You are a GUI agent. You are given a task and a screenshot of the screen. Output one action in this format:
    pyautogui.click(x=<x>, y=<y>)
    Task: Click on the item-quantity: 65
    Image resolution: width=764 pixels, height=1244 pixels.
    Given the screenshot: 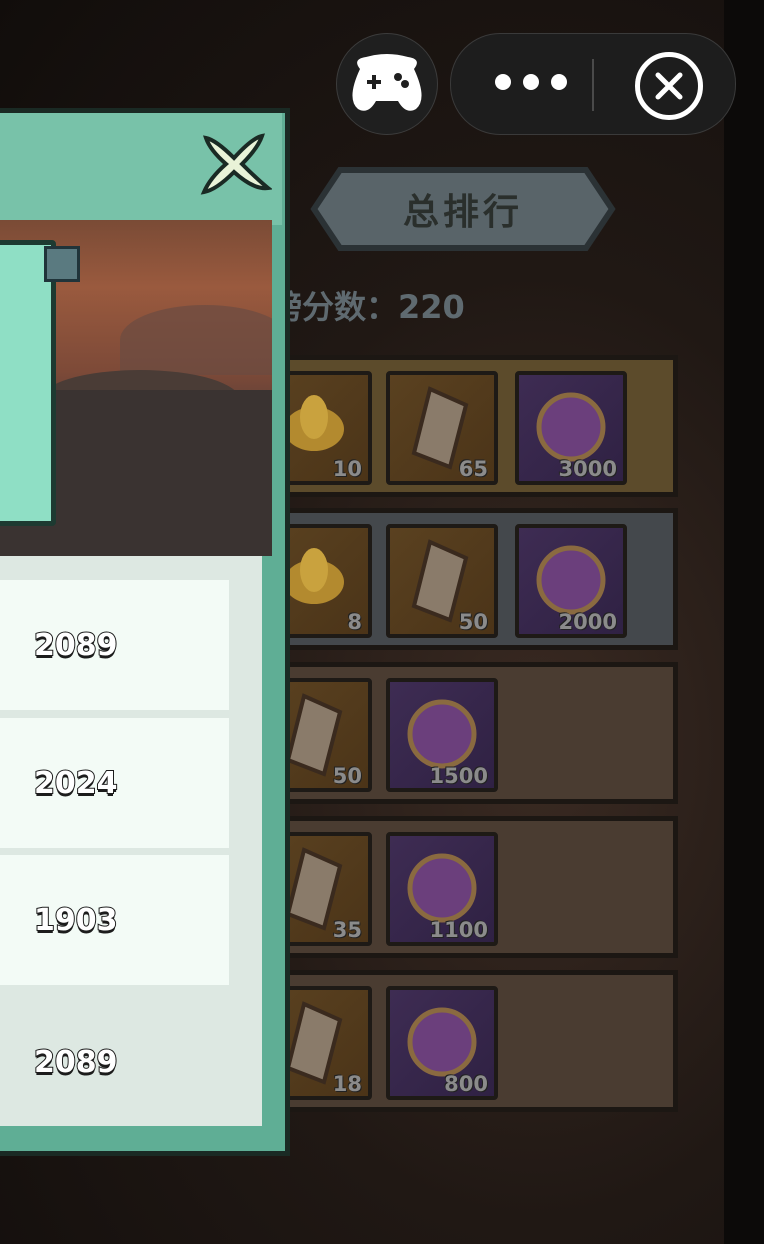 What is the action you would take?
    pyautogui.click(x=473, y=469)
    